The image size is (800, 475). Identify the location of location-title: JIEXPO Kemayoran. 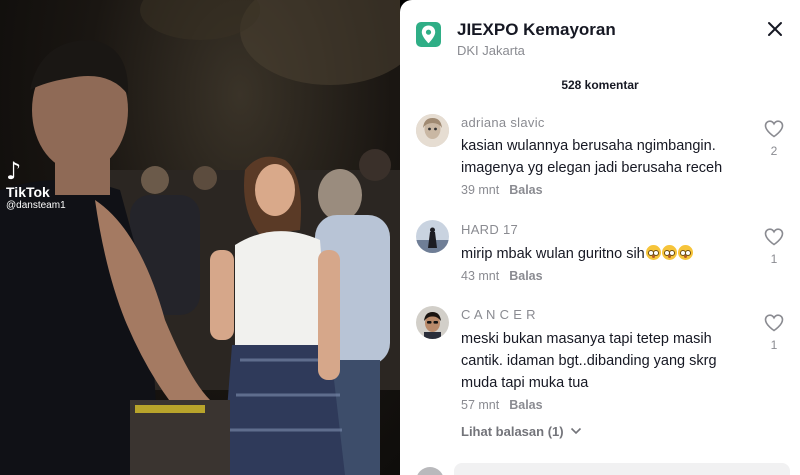
(536, 30).